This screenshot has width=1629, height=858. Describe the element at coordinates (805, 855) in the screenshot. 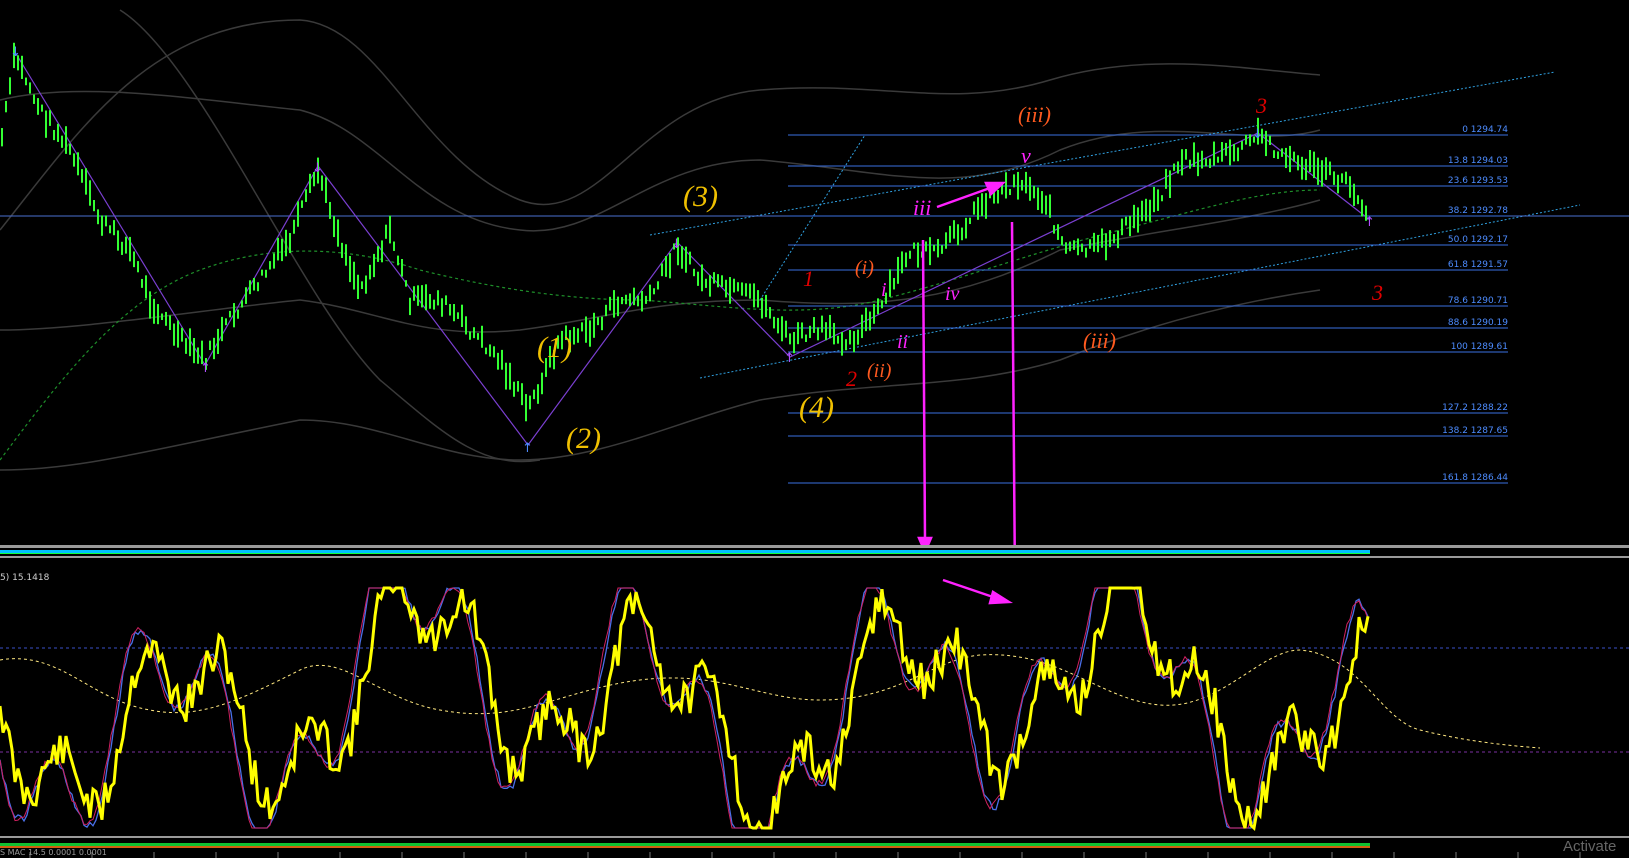

I see `time-axis-ticks` at that location.